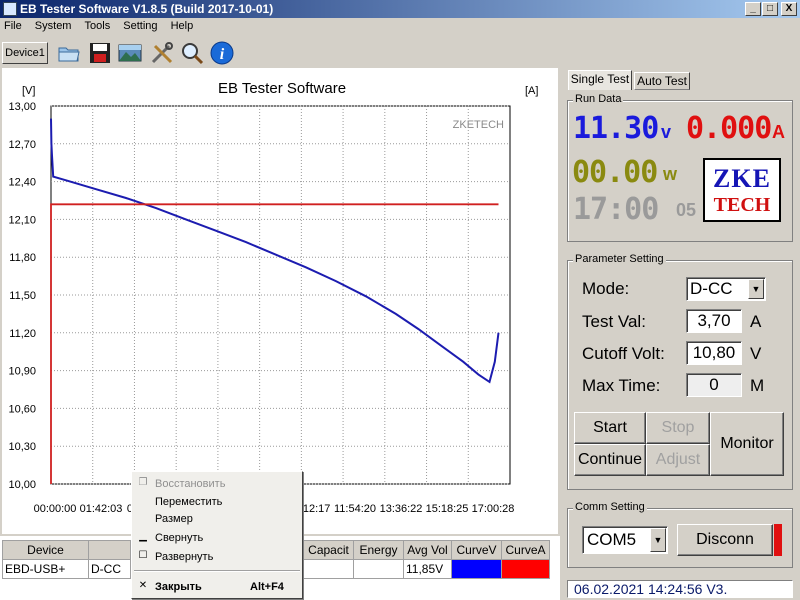  What do you see at coordinates (662, 81) in the screenshot?
I see `tab-auto-test: Auto Test` at bounding box center [662, 81].